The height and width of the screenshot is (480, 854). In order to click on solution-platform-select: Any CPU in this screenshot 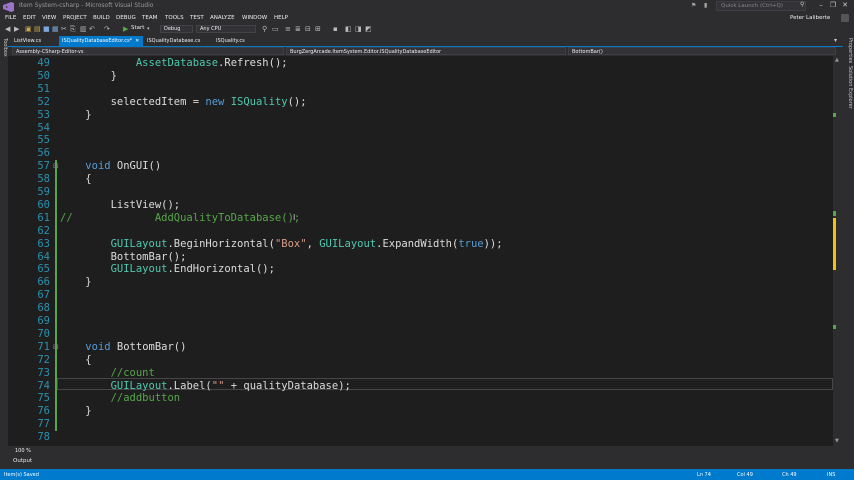, I will do `click(226, 29)`.